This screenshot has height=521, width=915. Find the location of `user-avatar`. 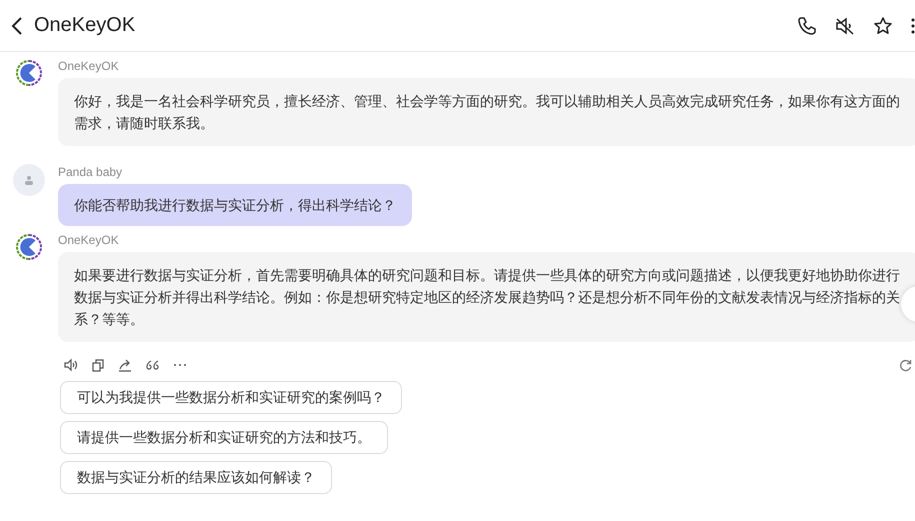

user-avatar is located at coordinates (29, 180).